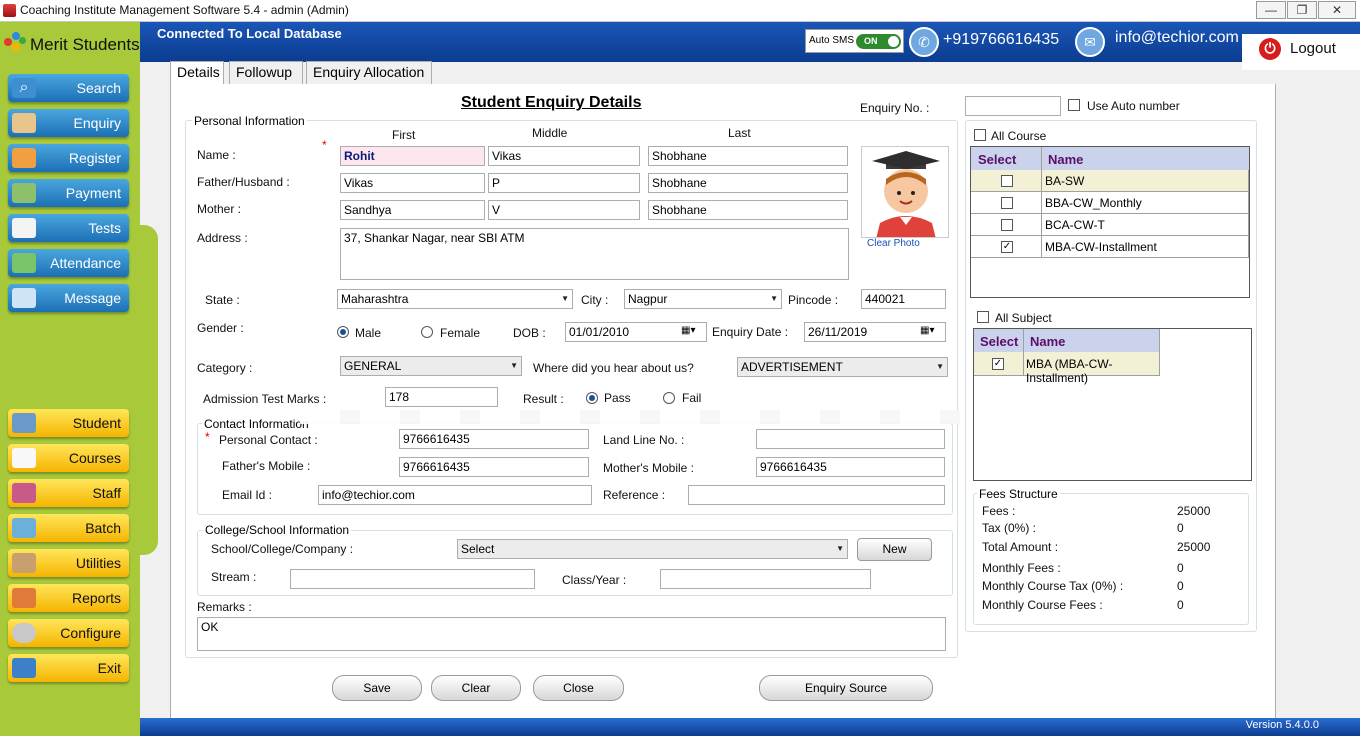 Image resolution: width=1360 pixels, height=736 pixels. What do you see at coordinates (564, 156) in the screenshot?
I see `middle-name-input: Vikas` at bounding box center [564, 156].